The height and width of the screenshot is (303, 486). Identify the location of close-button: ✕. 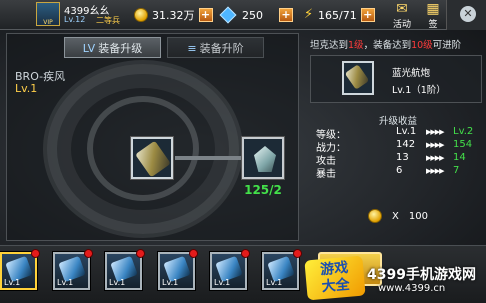
(466, 15).